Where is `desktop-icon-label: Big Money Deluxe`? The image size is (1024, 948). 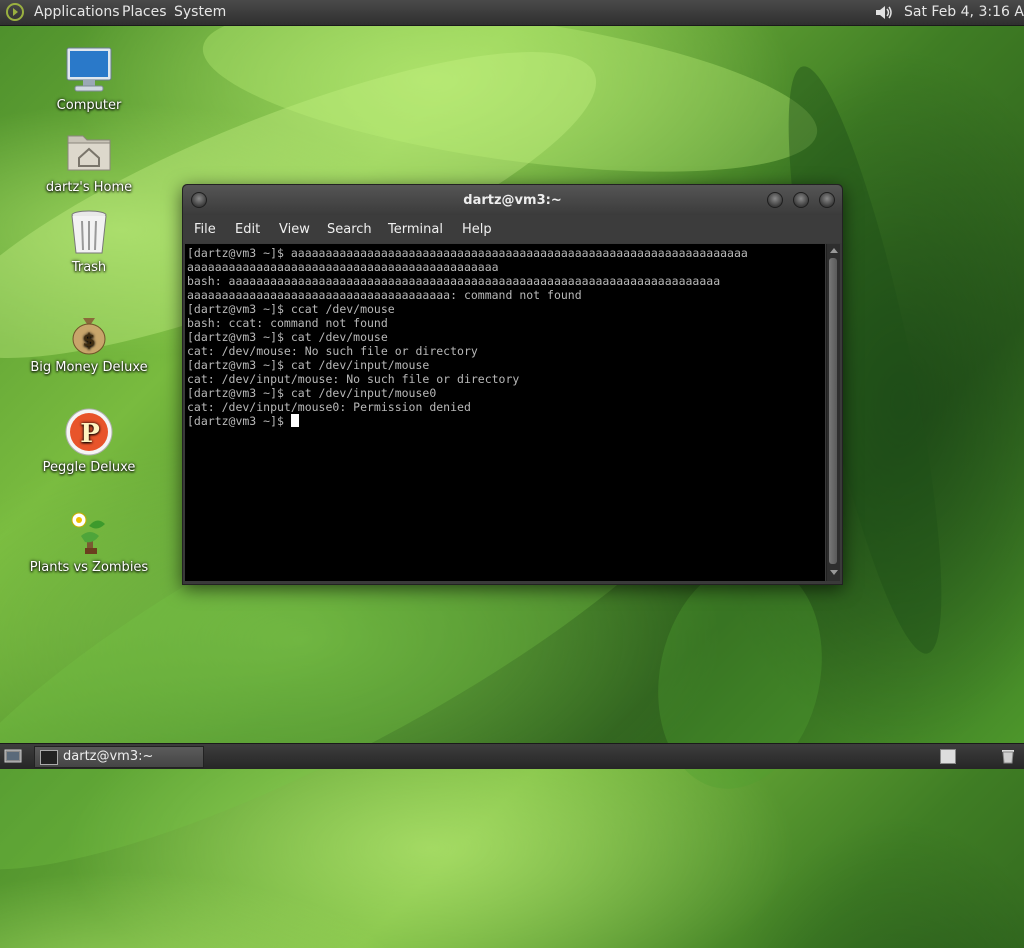
desktop-icon-label: Big Money Deluxe is located at coordinates (89, 367).